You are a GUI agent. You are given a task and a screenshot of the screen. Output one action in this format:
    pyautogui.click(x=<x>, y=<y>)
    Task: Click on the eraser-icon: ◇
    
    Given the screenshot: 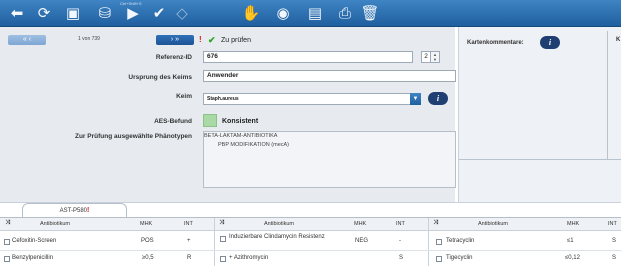 What is the action you would take?
    pyautogui.click(x=182, y=13)
    